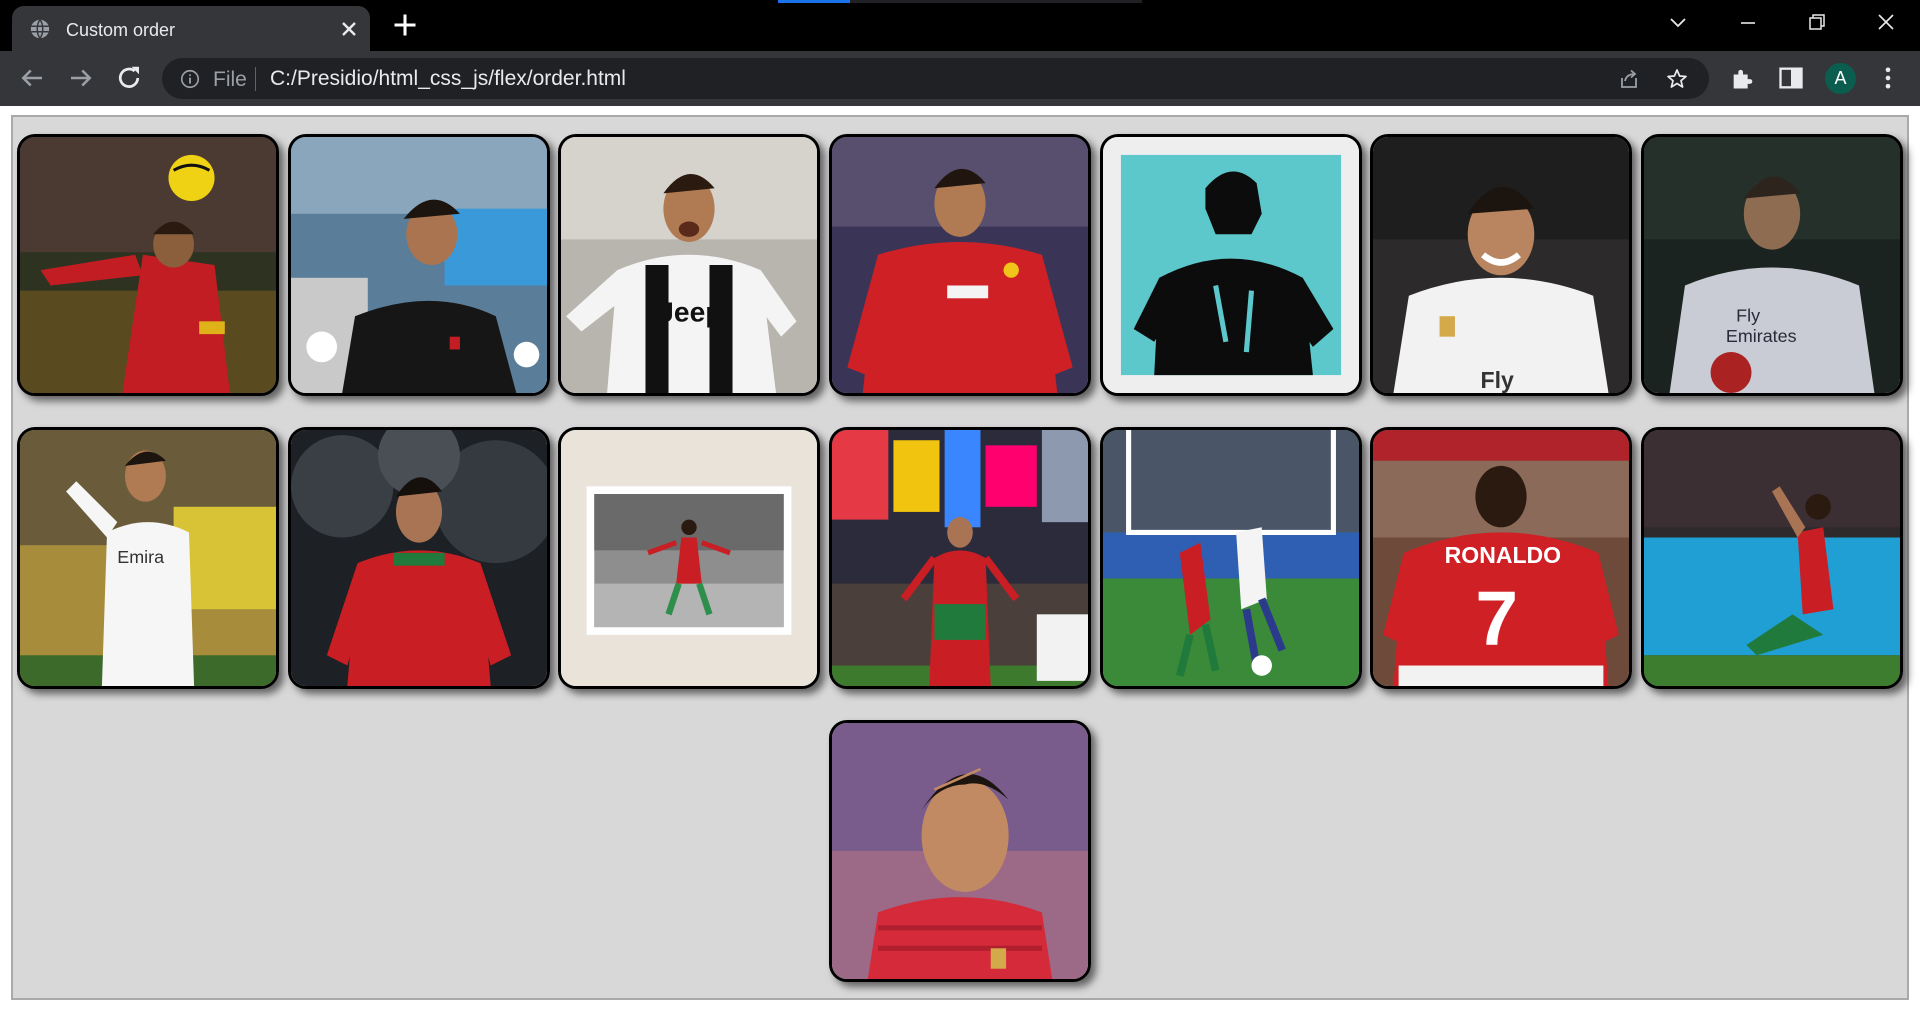 The height and width of the screenshot is (1018, 1920). I want to click on photo-card-ronaldo-manchester-united-number-7-back: RONALDO 7, so click(1501, 558).